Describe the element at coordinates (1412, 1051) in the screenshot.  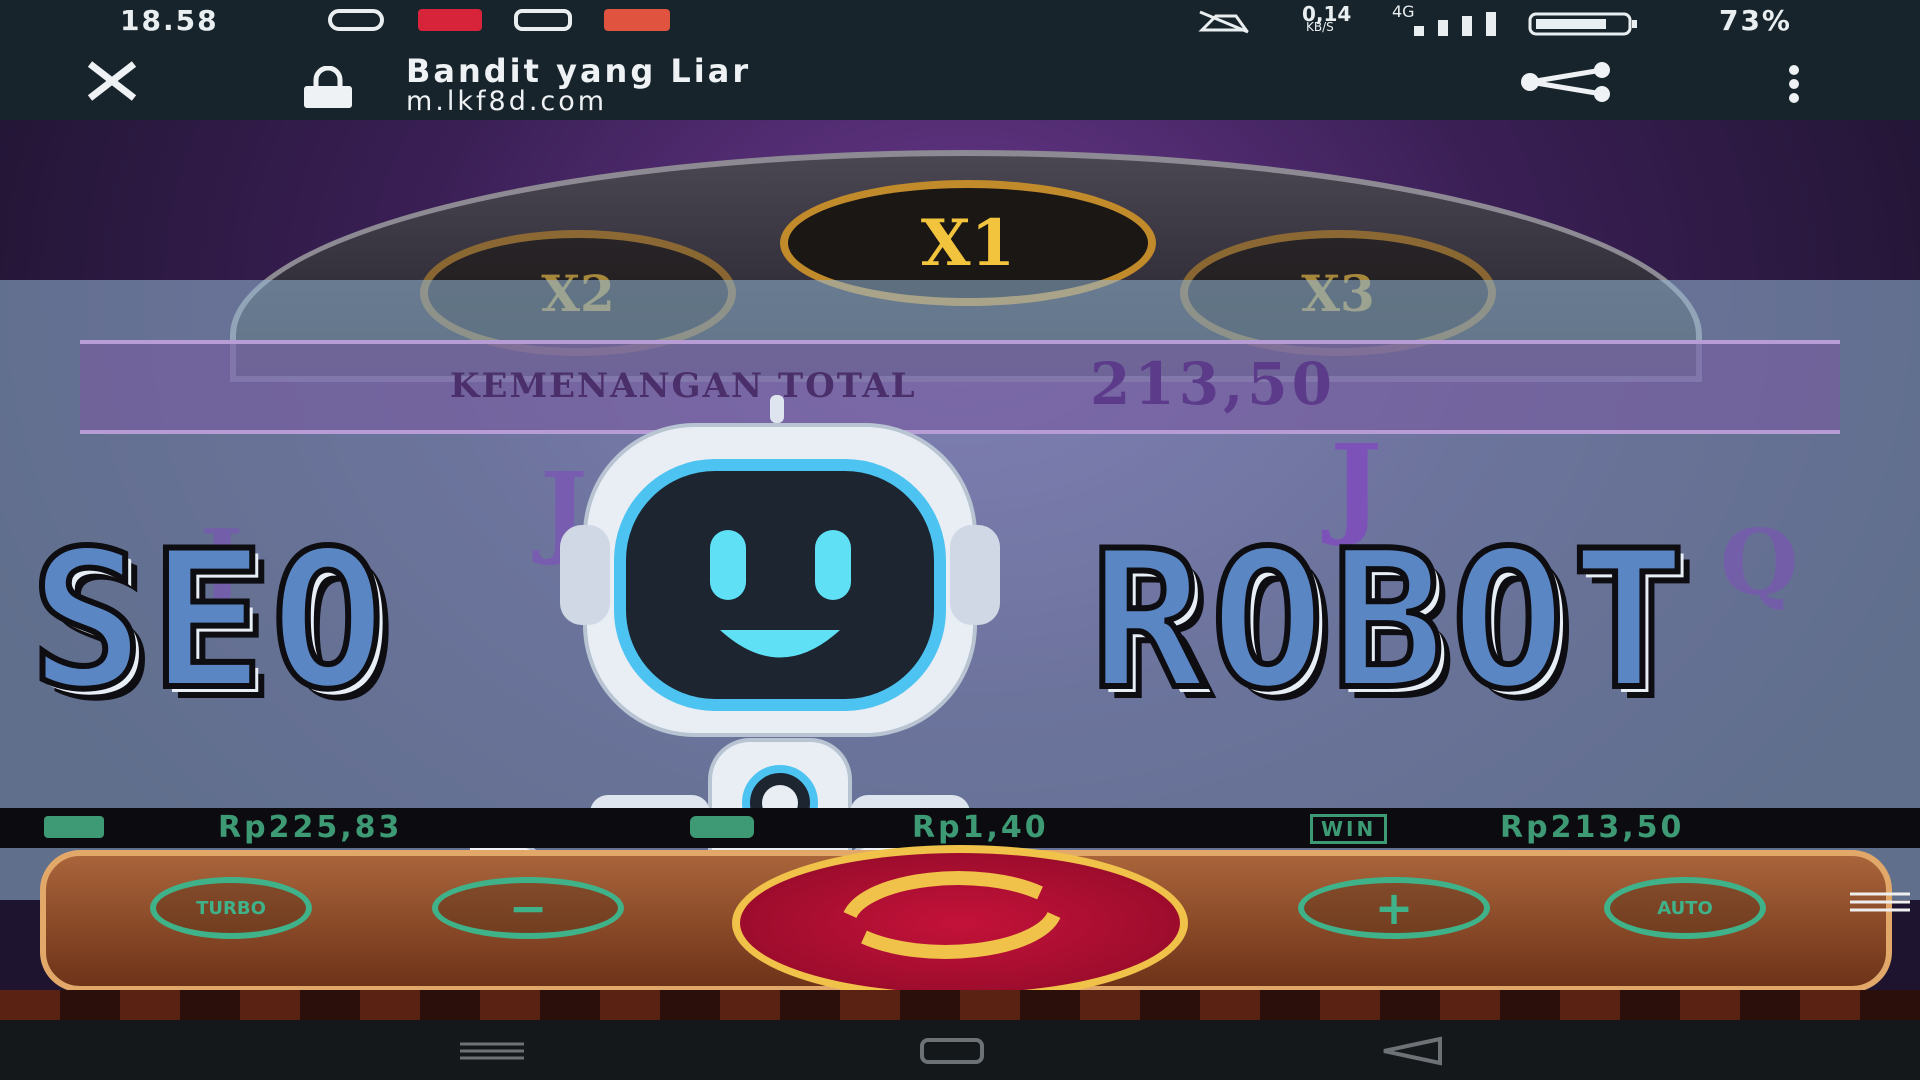
I see `back-icon` at that location.